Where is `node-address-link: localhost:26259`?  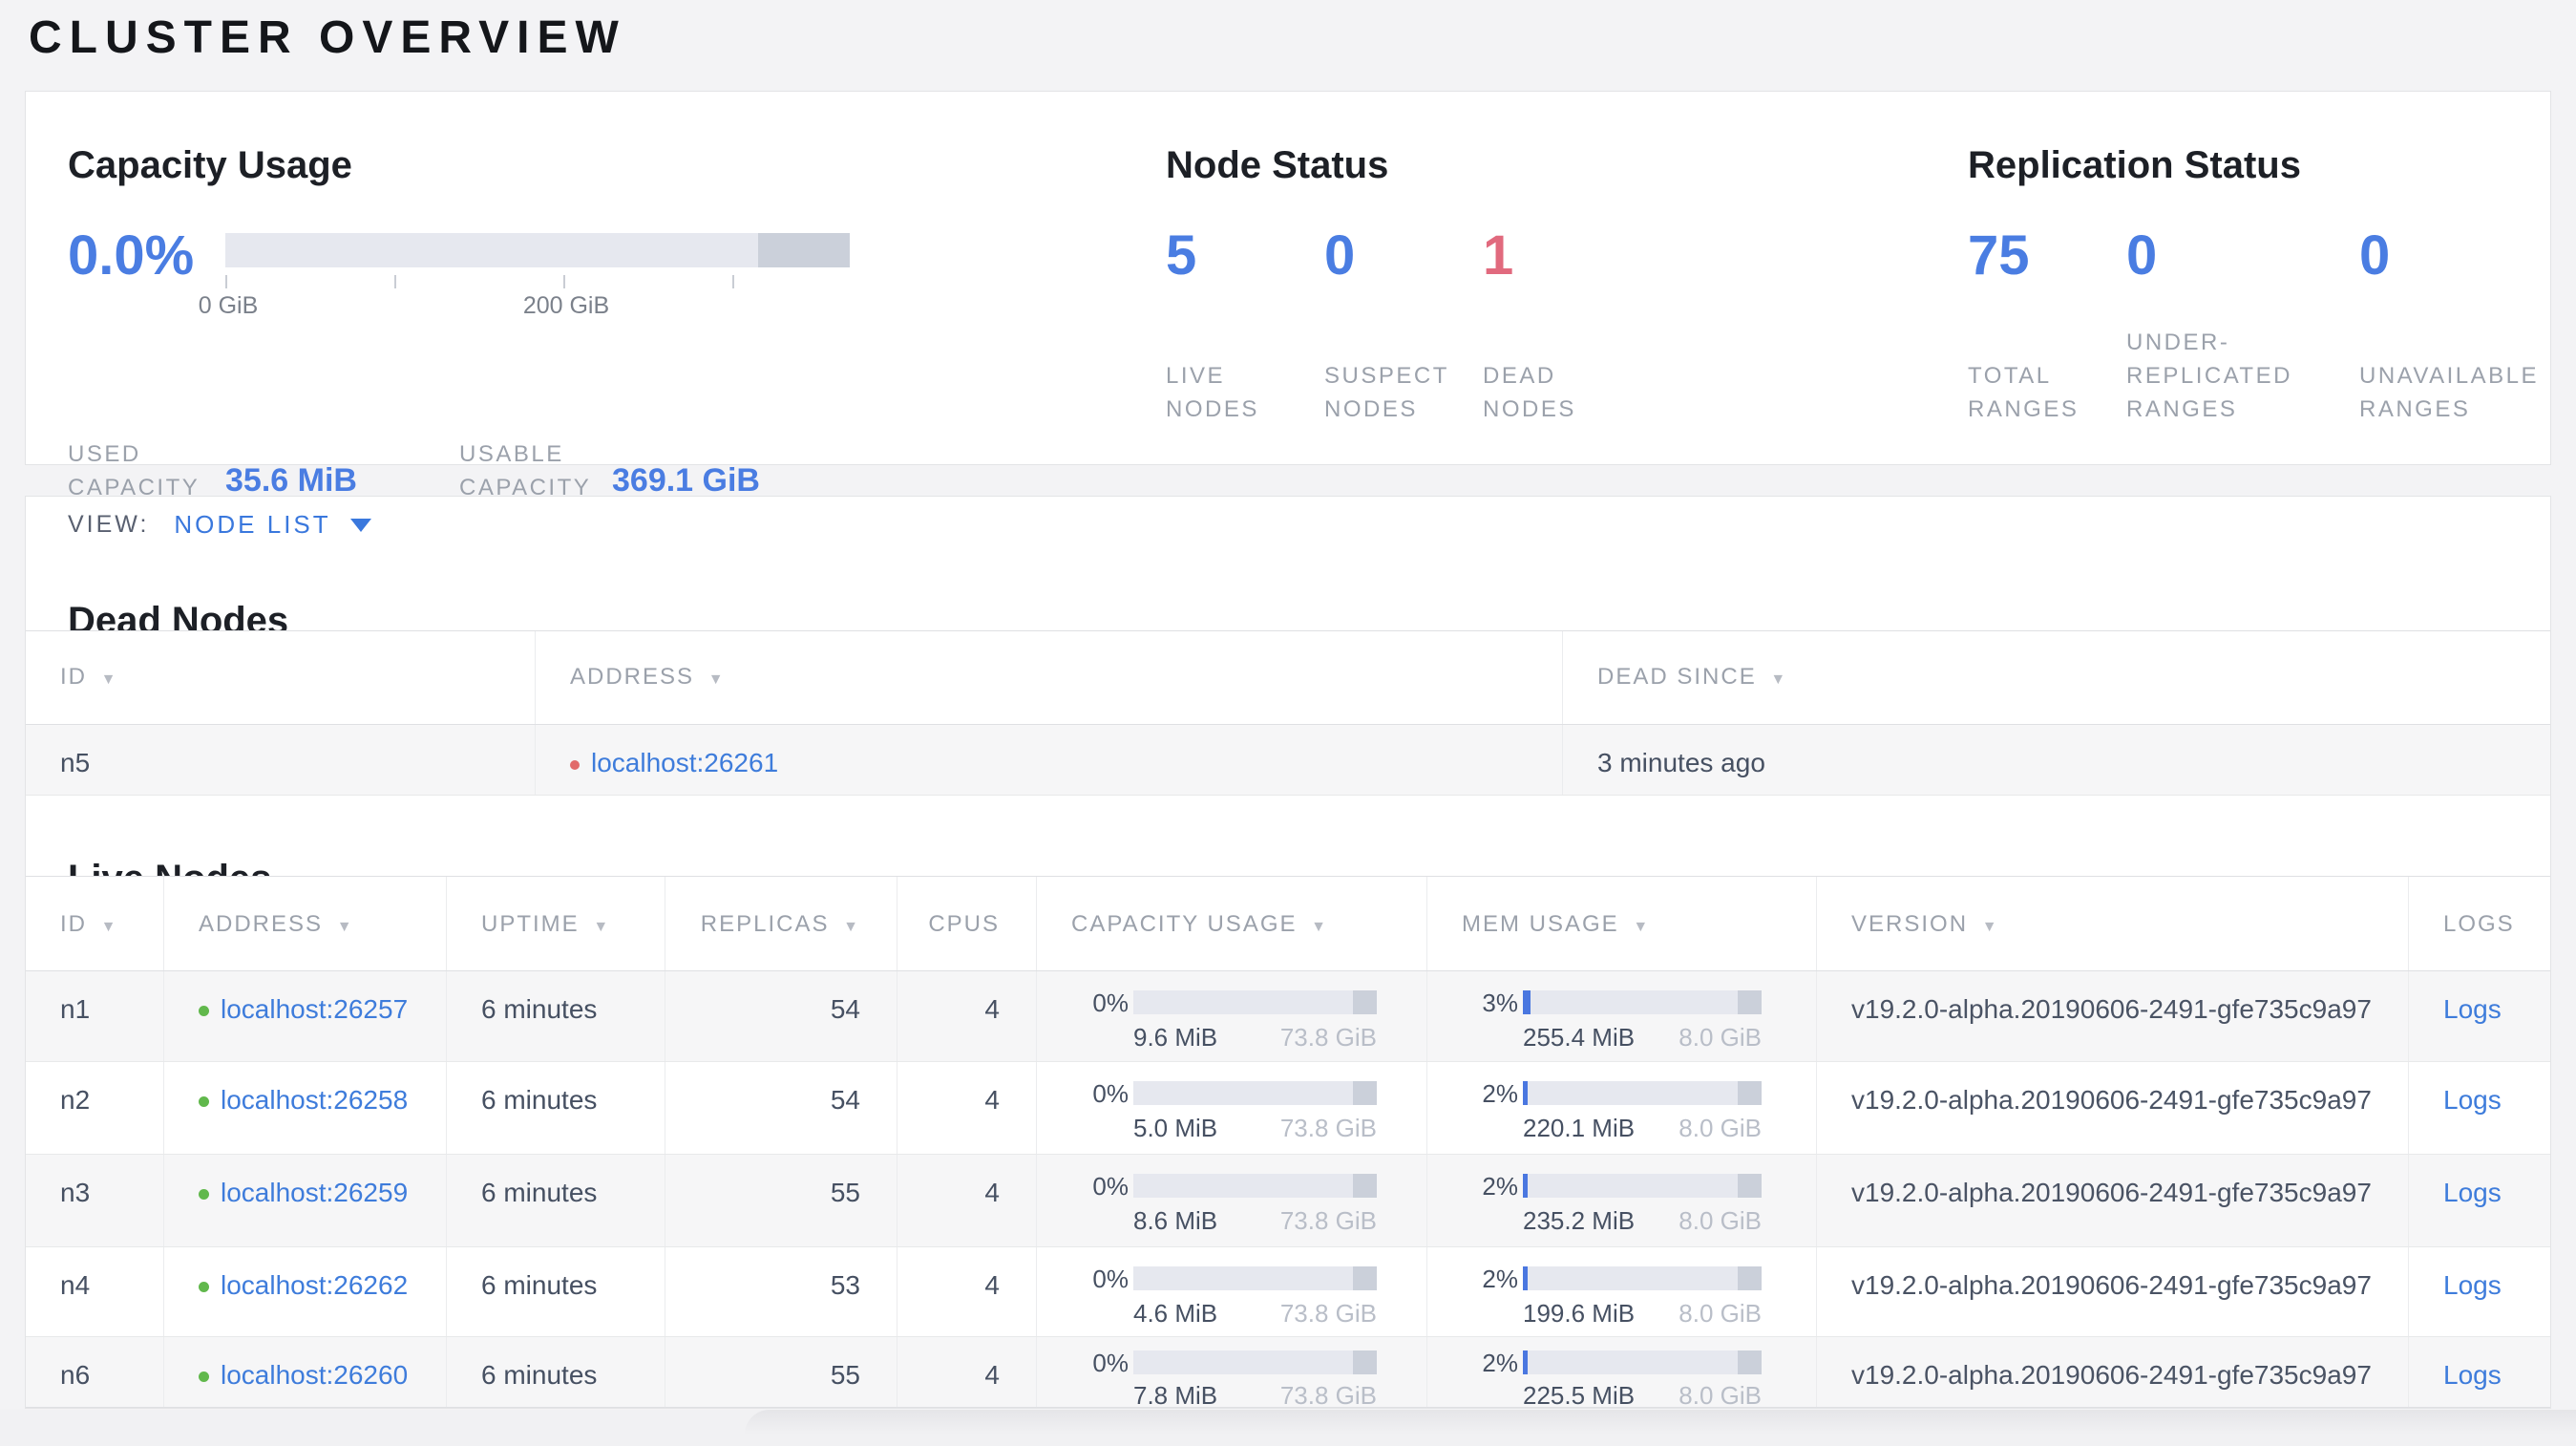
node-address-link: localhost:26259 is located at coordinates (314, 1192).